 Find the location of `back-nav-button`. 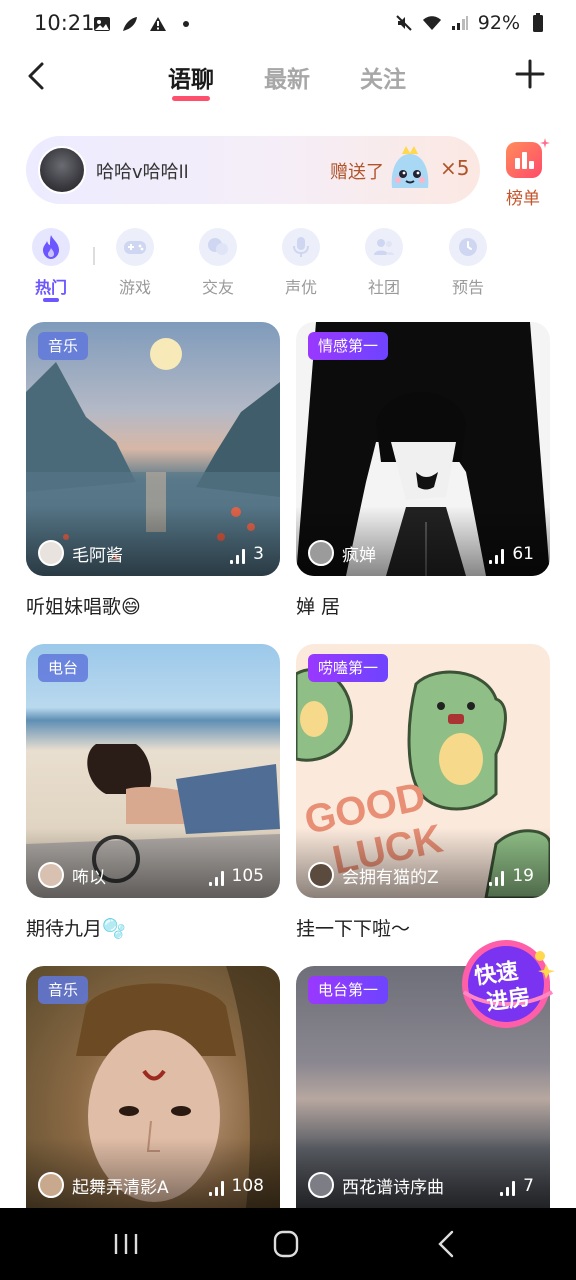

back-nav-button is located at coordinates (448, 1244).